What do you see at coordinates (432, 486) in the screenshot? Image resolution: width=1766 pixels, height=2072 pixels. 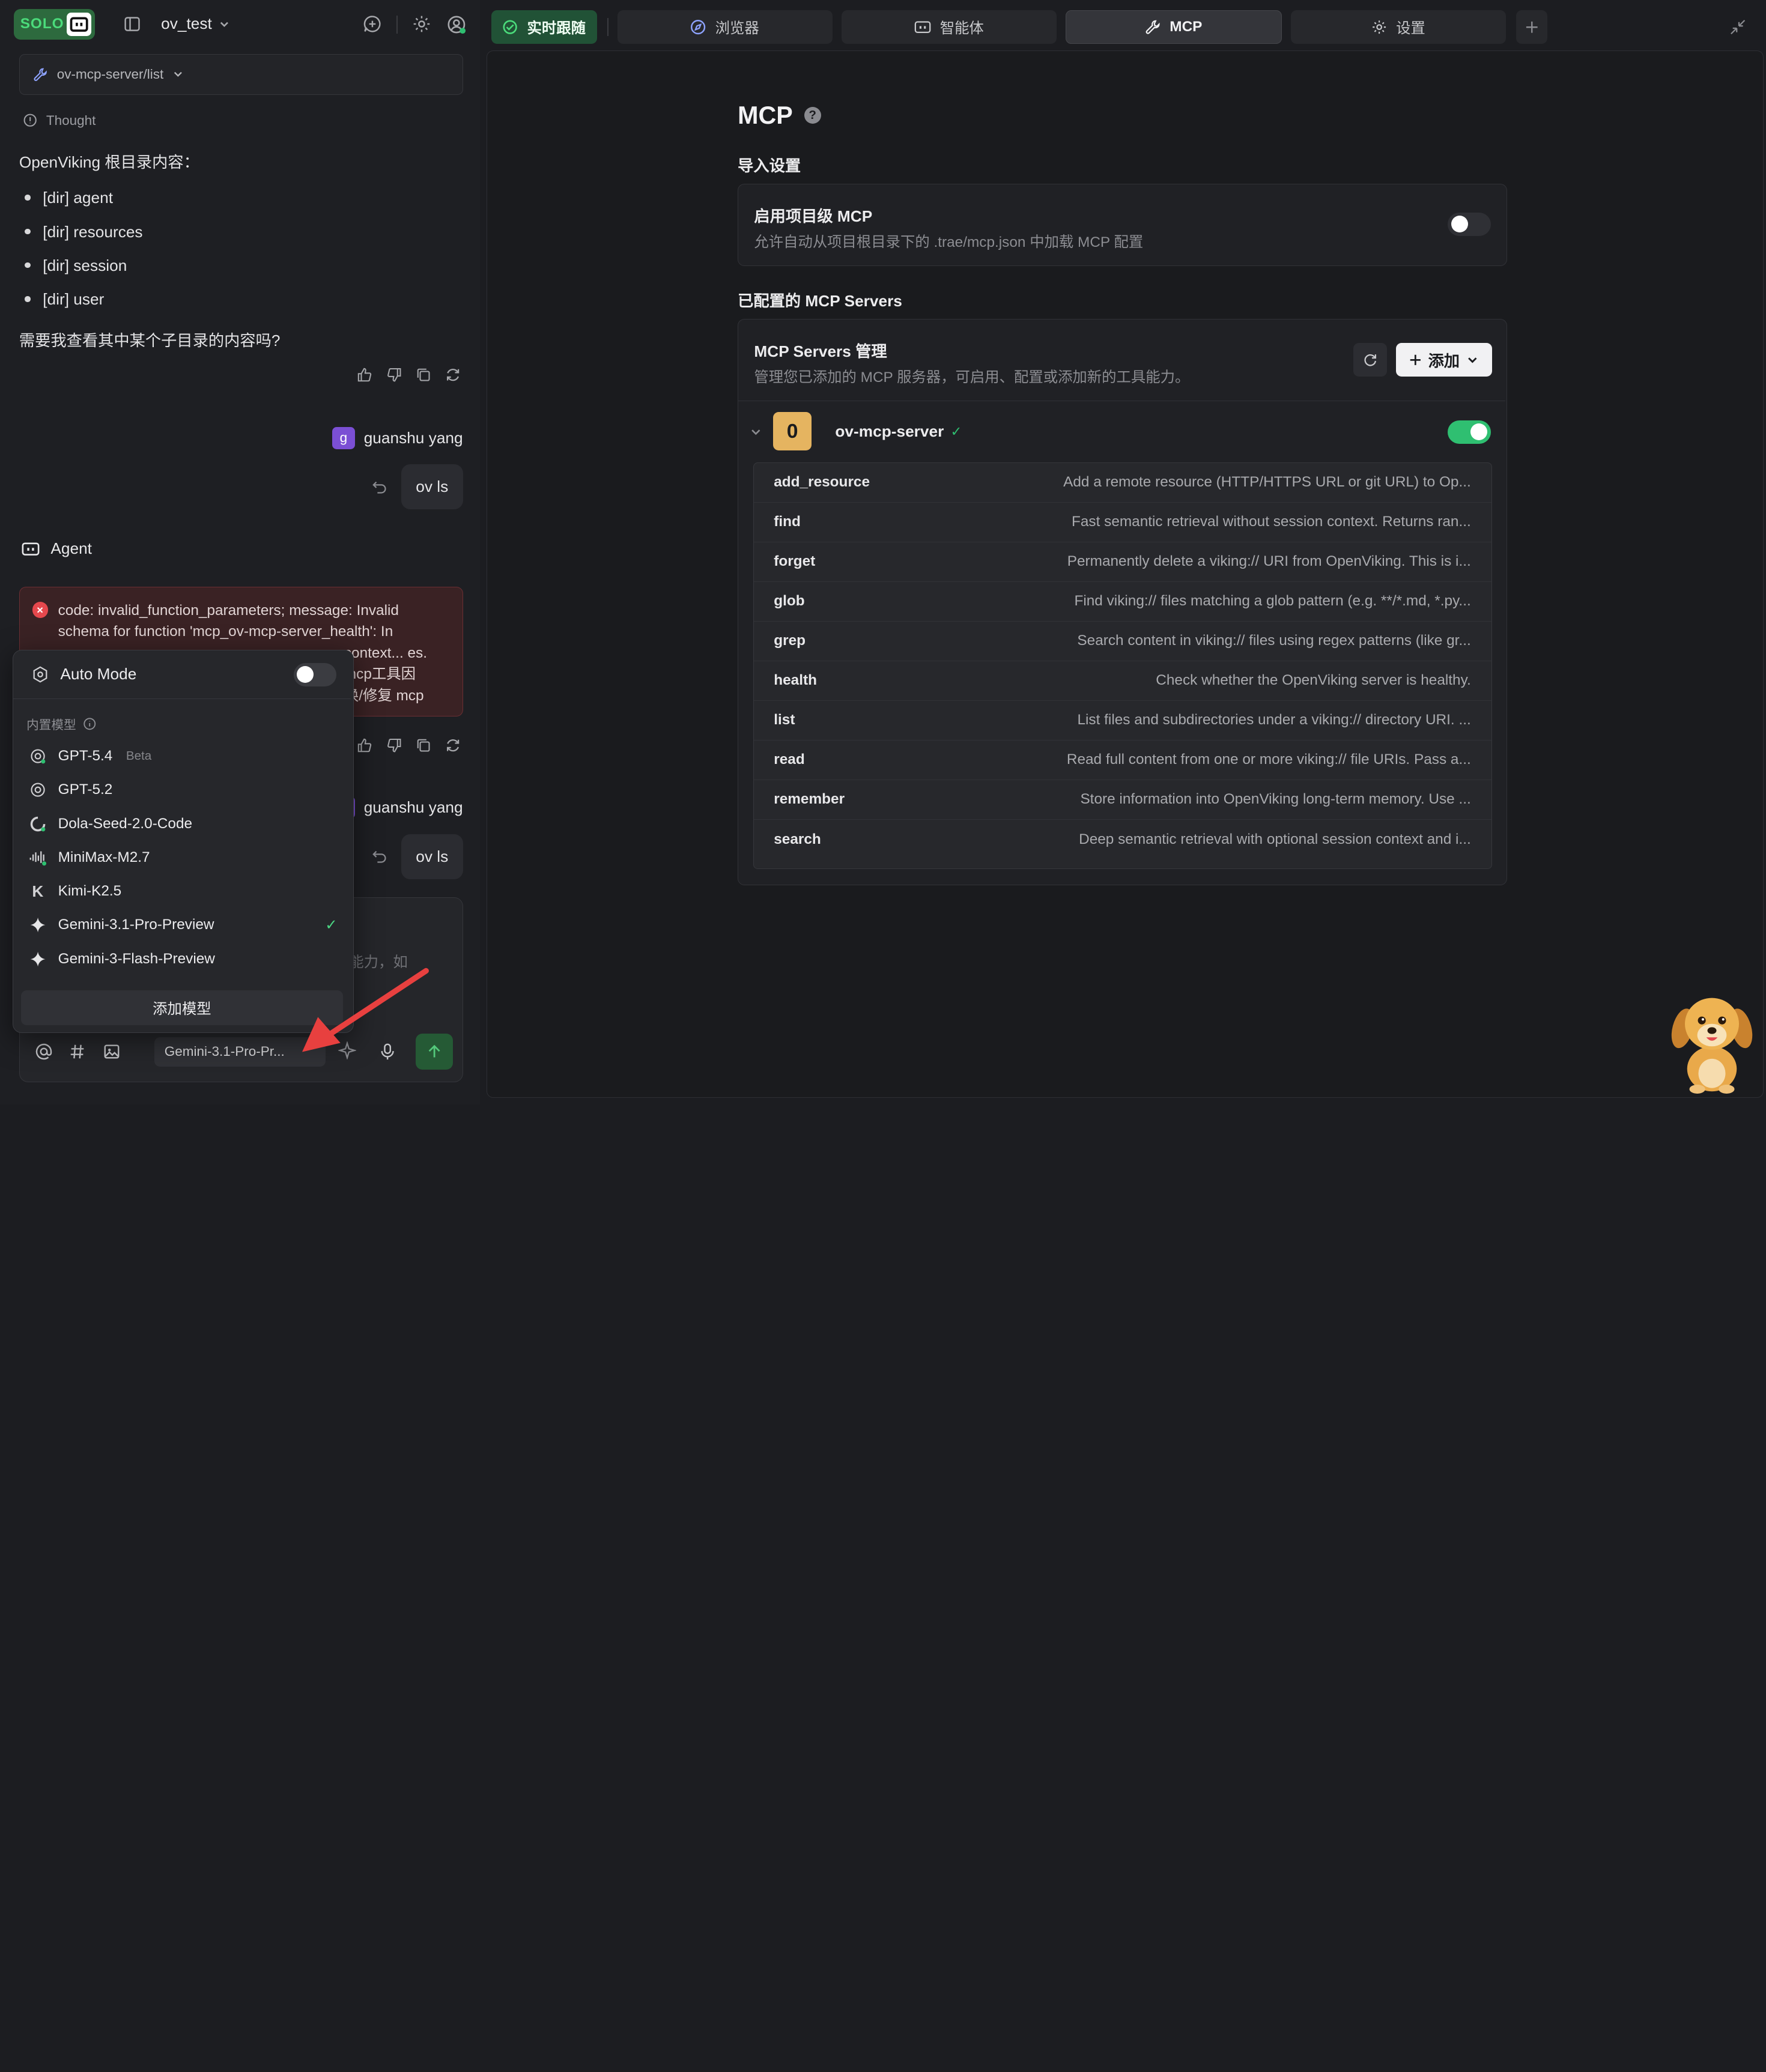 I see `user-message: ov ls` at bounding box center [432, 486].